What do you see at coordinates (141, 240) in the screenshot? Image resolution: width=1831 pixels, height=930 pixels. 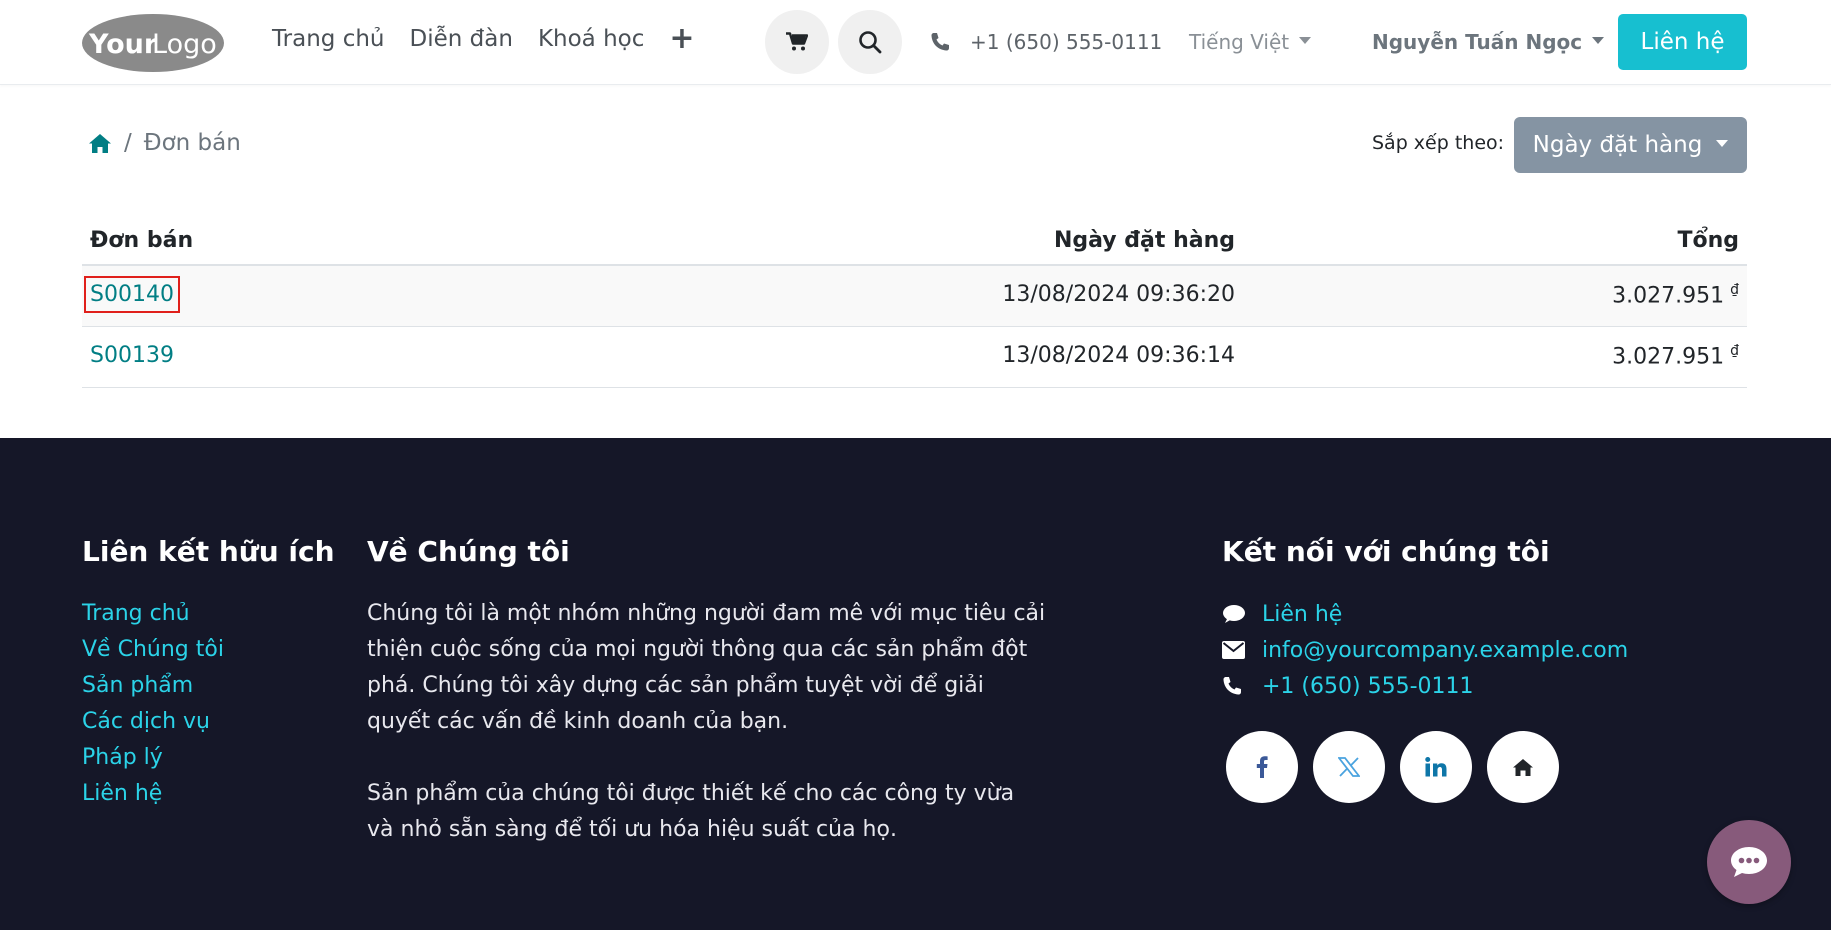 I see `column-header-order: Đơn bán` at bounding box center [141, 240].